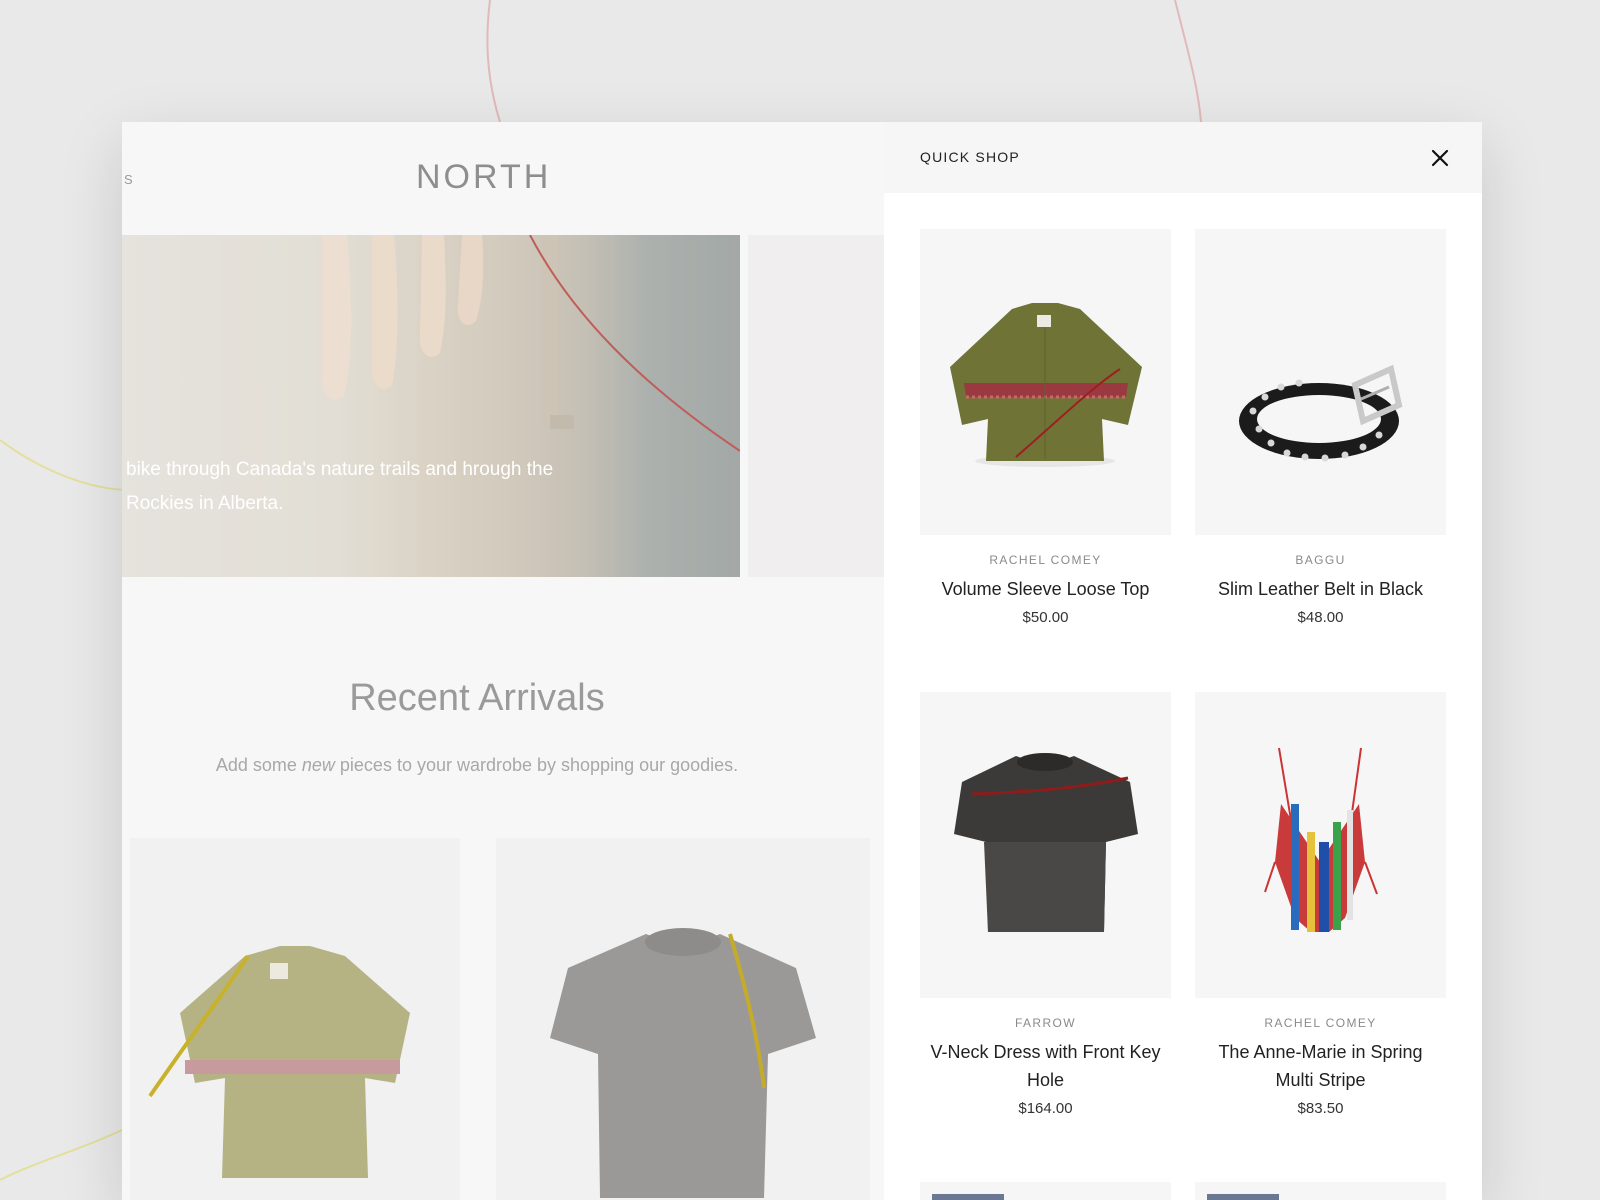 This screenshot has width=1600, height=1200. Describe the element at coordinates (1046, 385) in the screenshot. I see `olive-top-icon` at that location.